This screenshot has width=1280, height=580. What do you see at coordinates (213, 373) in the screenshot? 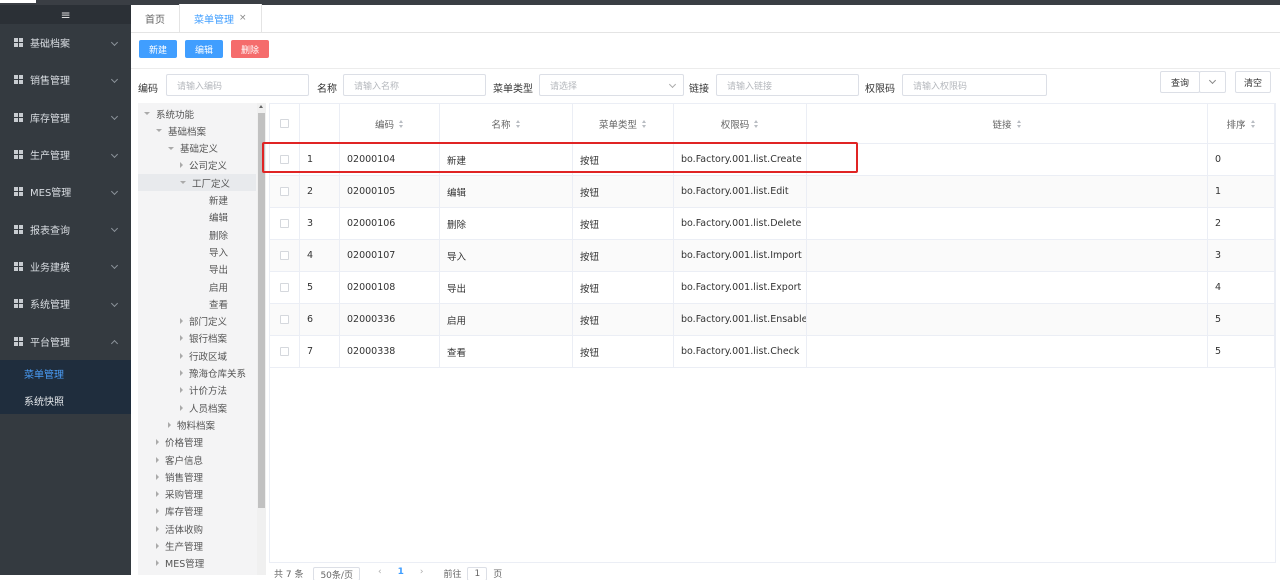
I see `tree-node: 豫海仓库关系` at bounding box center [213, 373].